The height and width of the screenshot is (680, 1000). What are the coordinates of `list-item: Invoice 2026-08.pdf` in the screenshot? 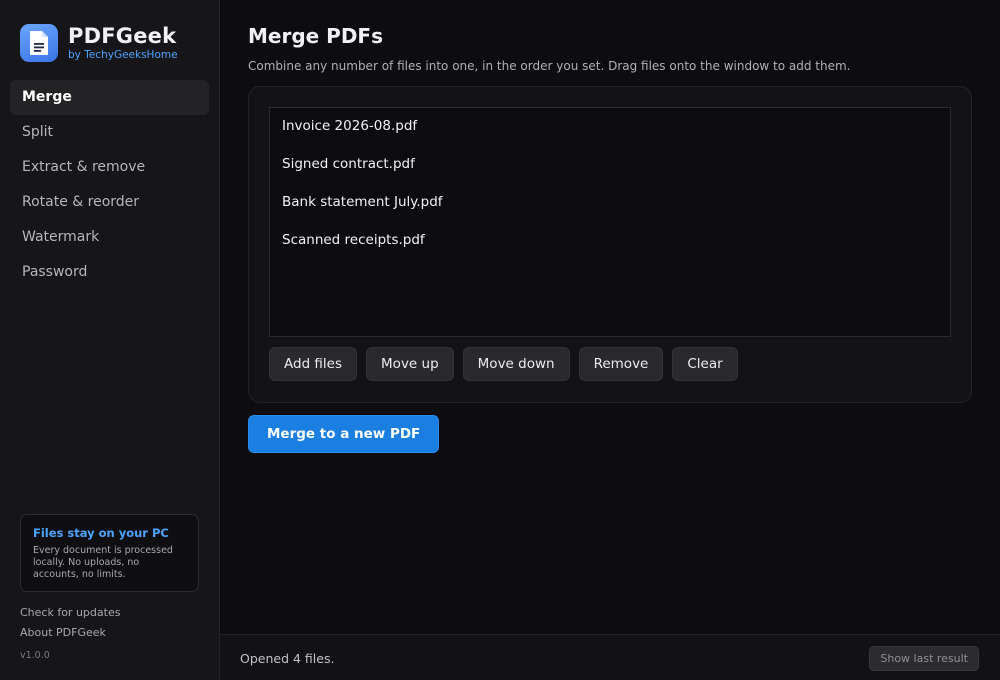 It's located at (610, 134).